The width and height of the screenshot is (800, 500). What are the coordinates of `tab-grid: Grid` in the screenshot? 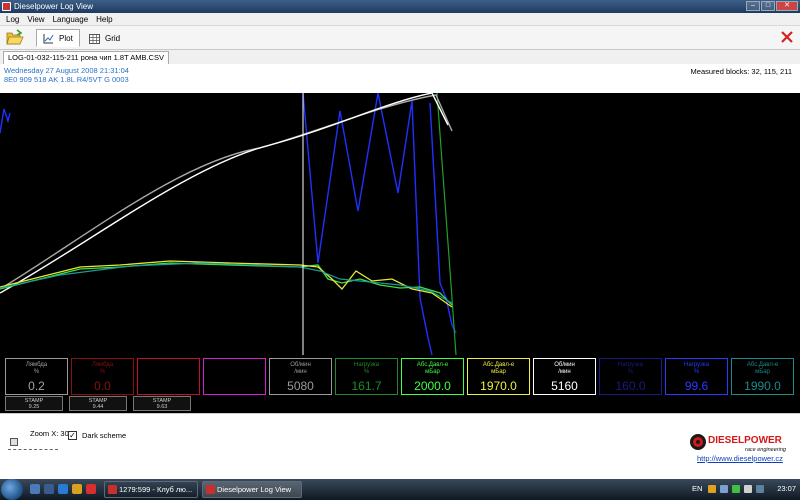 It's located at (104, 38).